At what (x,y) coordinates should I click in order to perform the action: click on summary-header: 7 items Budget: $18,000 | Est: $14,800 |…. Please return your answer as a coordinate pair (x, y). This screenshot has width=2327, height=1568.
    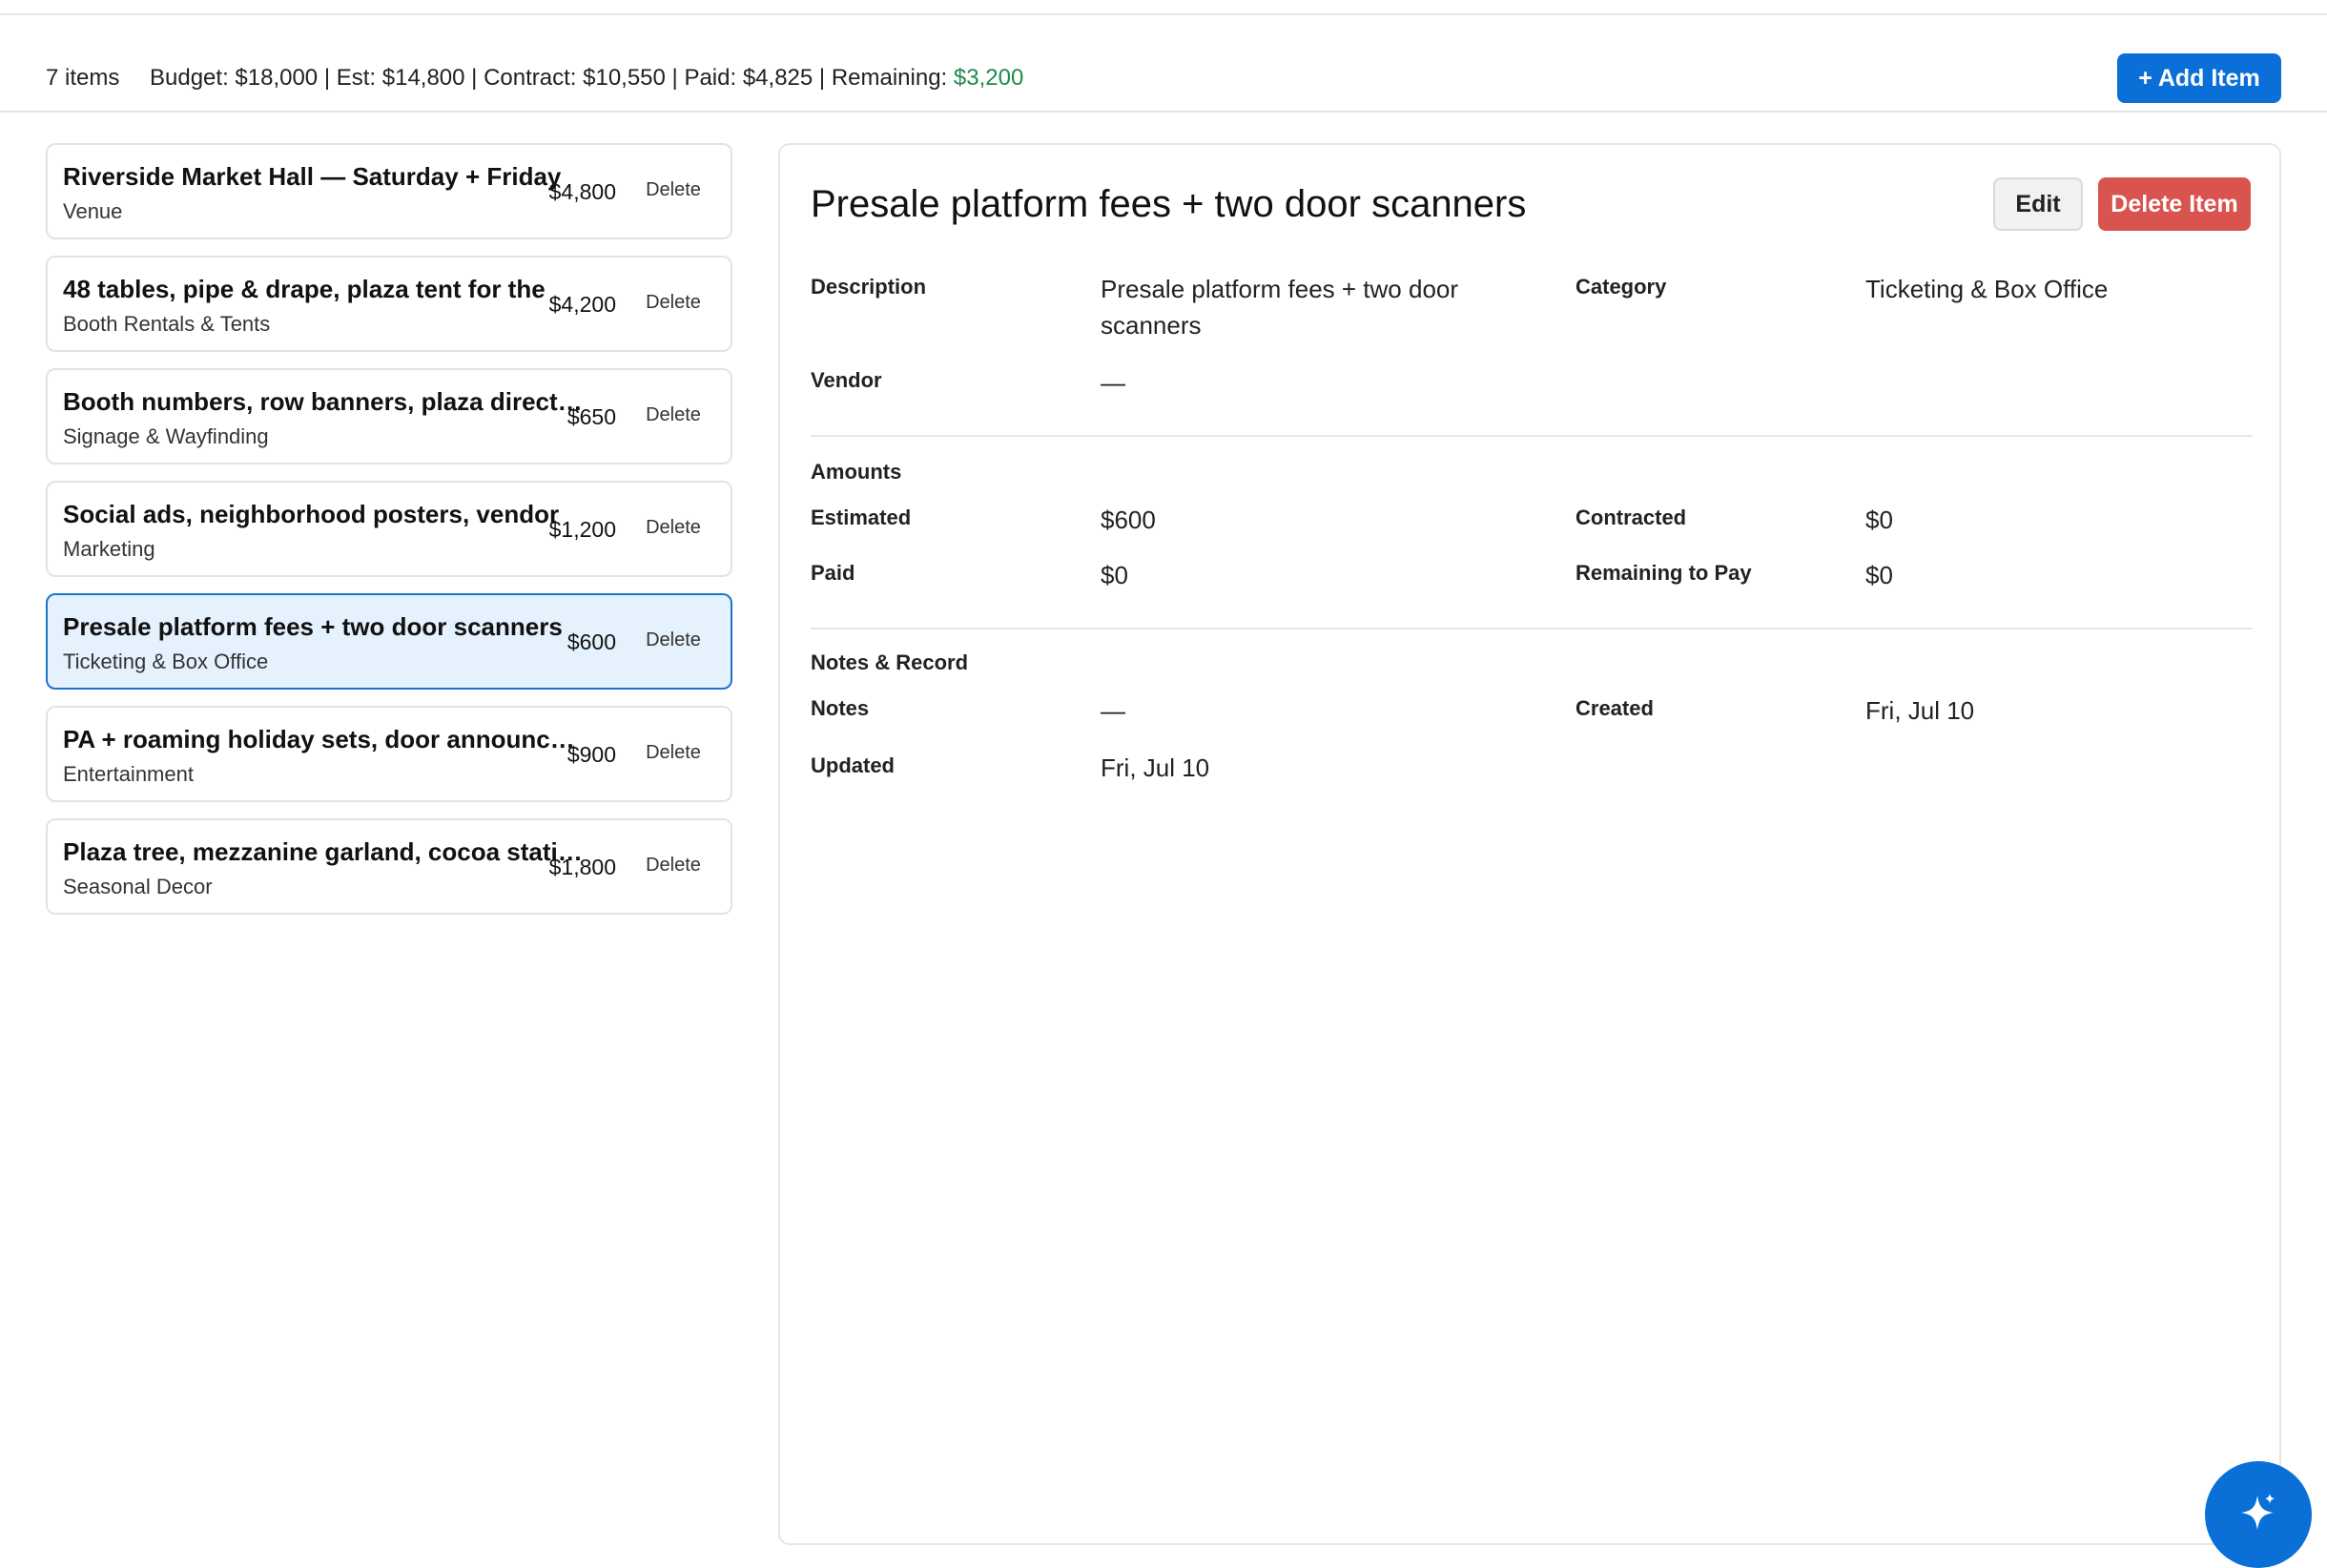
    Looking at the image, I should click on (1163, 64).